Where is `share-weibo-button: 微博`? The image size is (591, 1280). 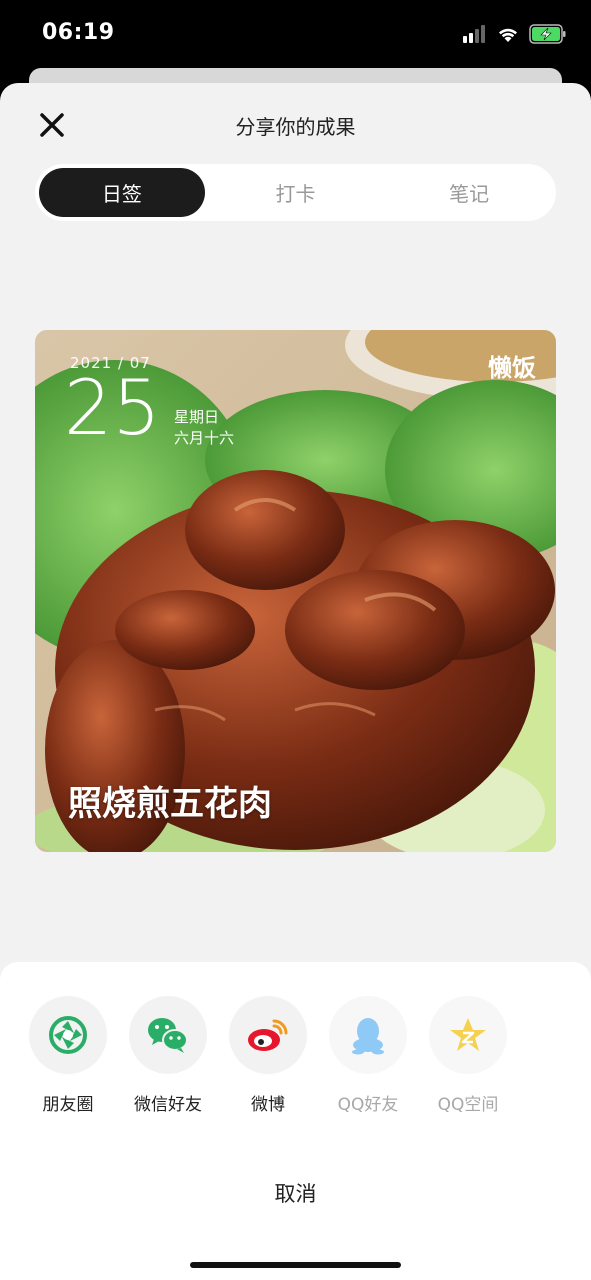 share-weibo-button: 微博 is located at coordinates (268, 1055).